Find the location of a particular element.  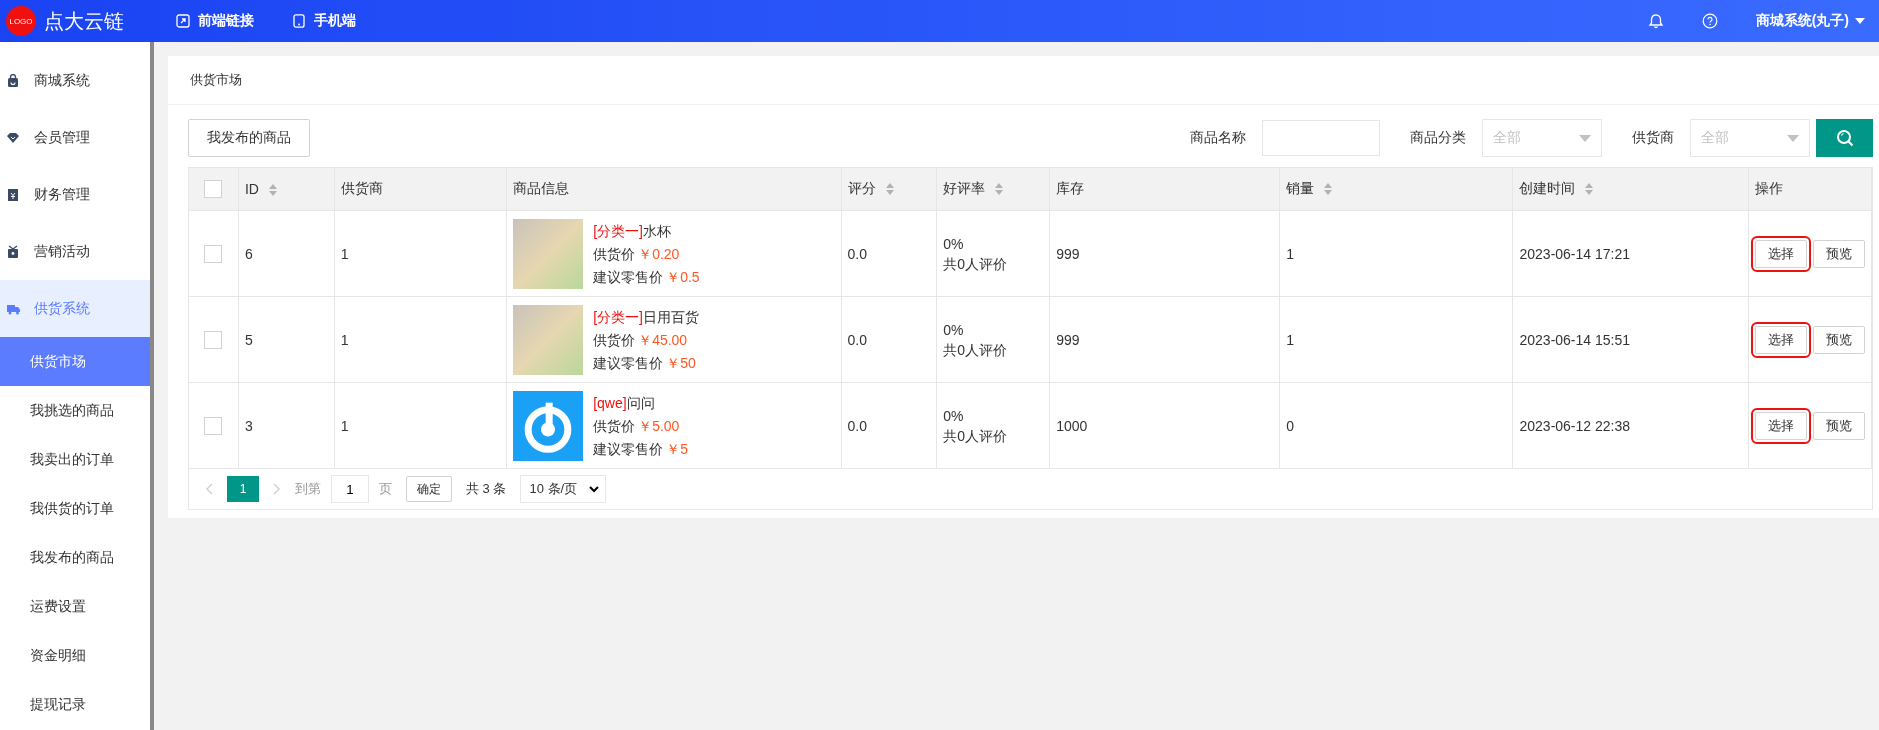

sidebar-subitem: 供货市场 is located at coordinates (75, 361).